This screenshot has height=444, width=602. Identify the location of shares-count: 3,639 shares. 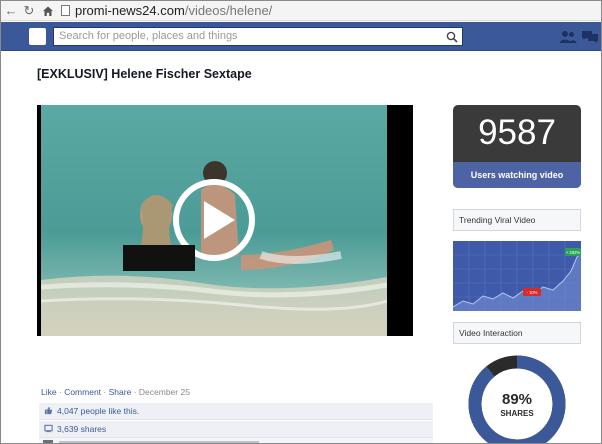
(82, 429).